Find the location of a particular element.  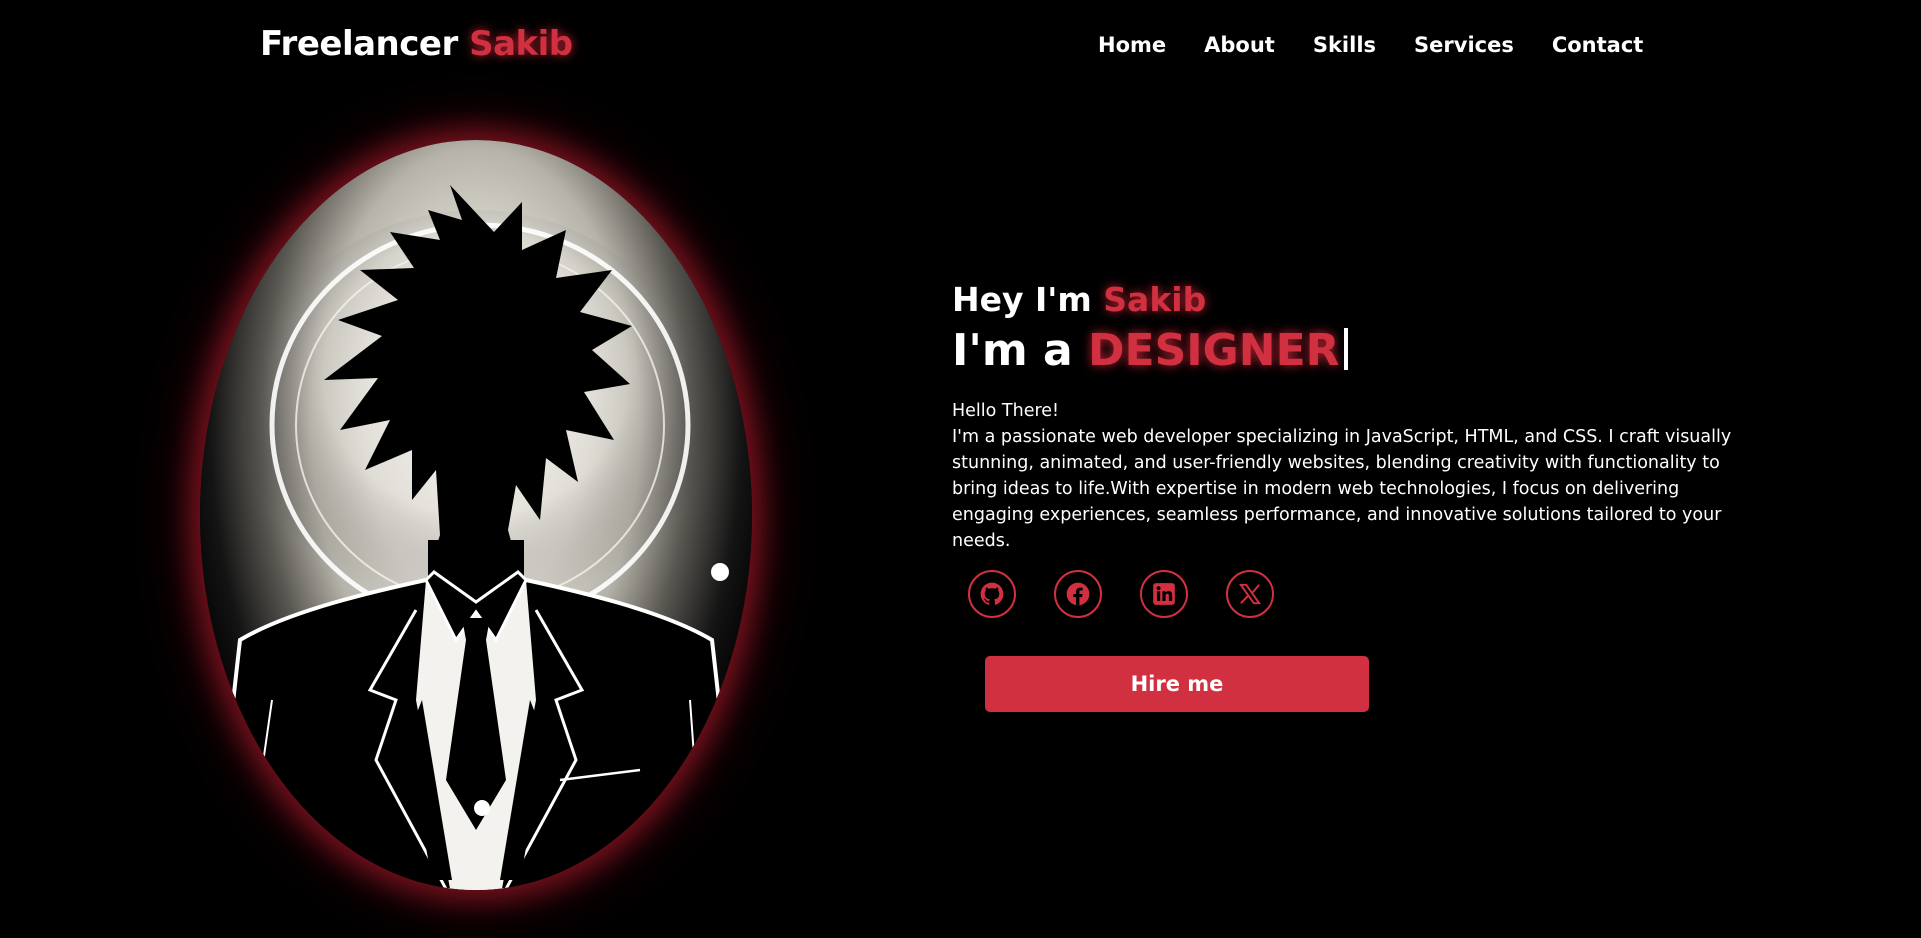

x-link is located at coordinates (1250, 594).